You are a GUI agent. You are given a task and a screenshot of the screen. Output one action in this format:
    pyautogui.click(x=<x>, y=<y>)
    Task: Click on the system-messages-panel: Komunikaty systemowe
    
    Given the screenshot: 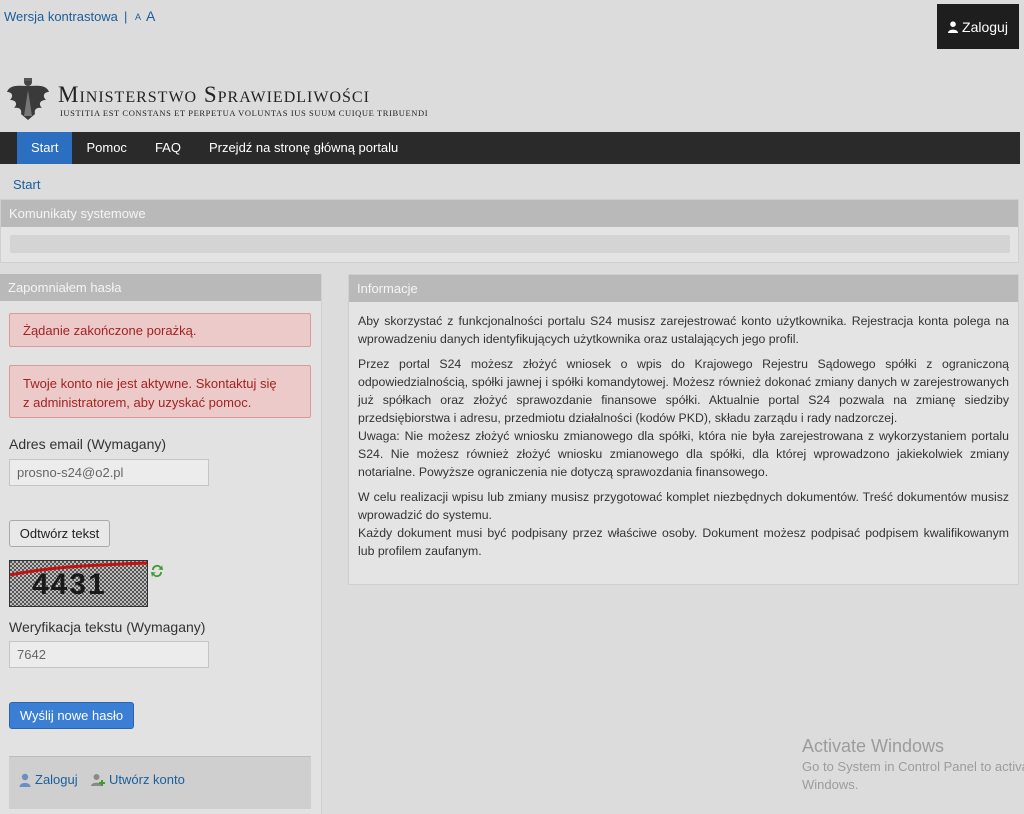 What is the action you would take?
    pyautogui.click(x=509, y=231)
    